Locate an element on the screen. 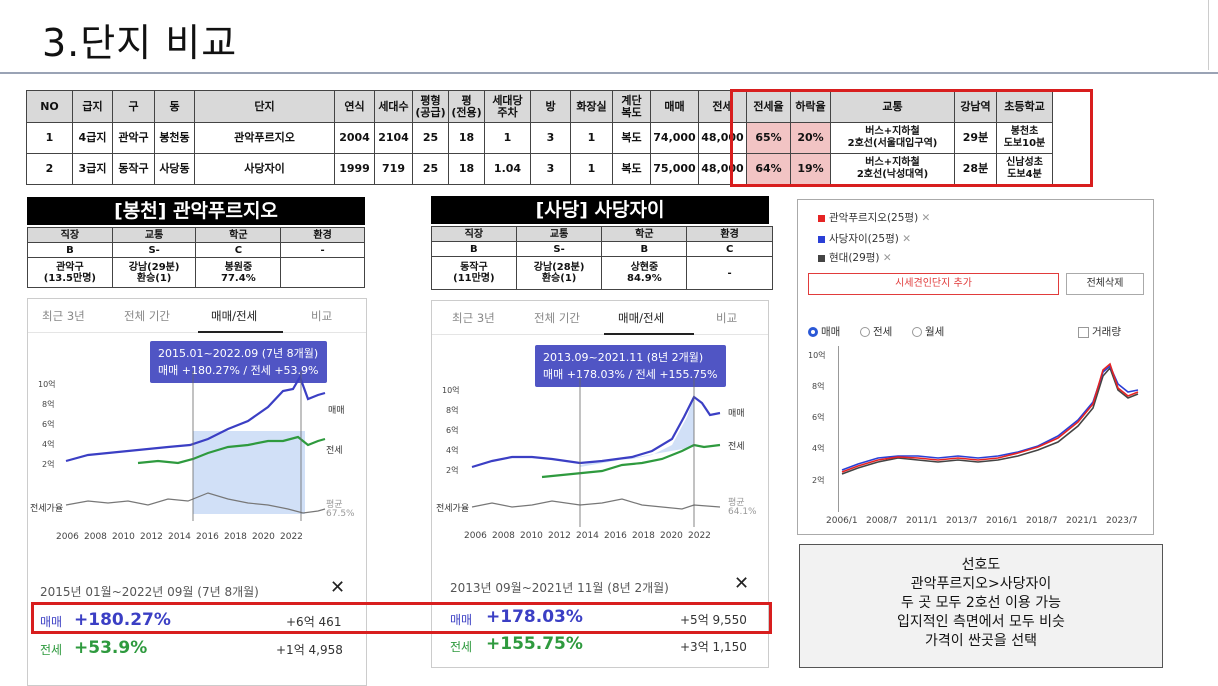 The image size is (1218, 686). info-grade-row: B S- C - is located at coordinates (196, 250).